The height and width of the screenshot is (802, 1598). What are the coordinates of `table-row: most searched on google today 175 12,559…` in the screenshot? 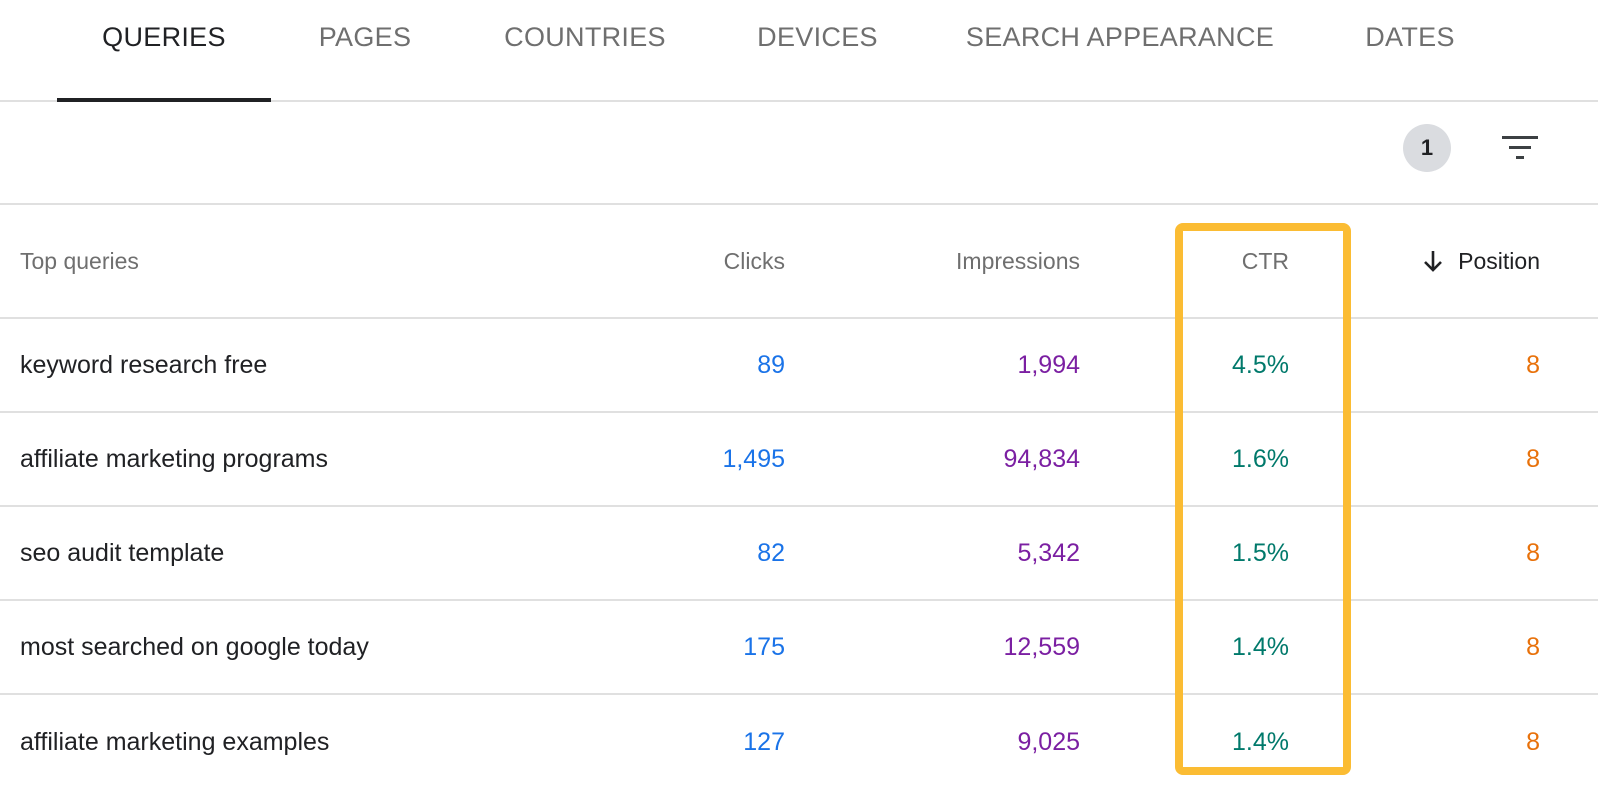 It's located at (799, 648).